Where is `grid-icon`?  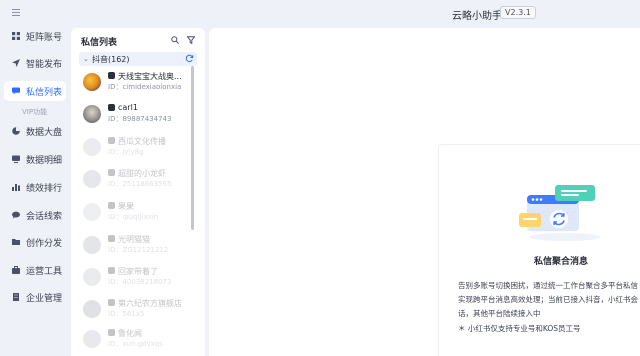 grid-icon is located at coordinates (16, 36).